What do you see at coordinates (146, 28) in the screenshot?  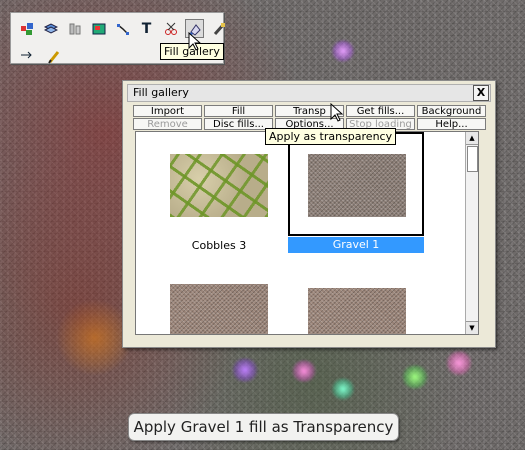 I see `text-icon: T` at bounding box center [146, 28].